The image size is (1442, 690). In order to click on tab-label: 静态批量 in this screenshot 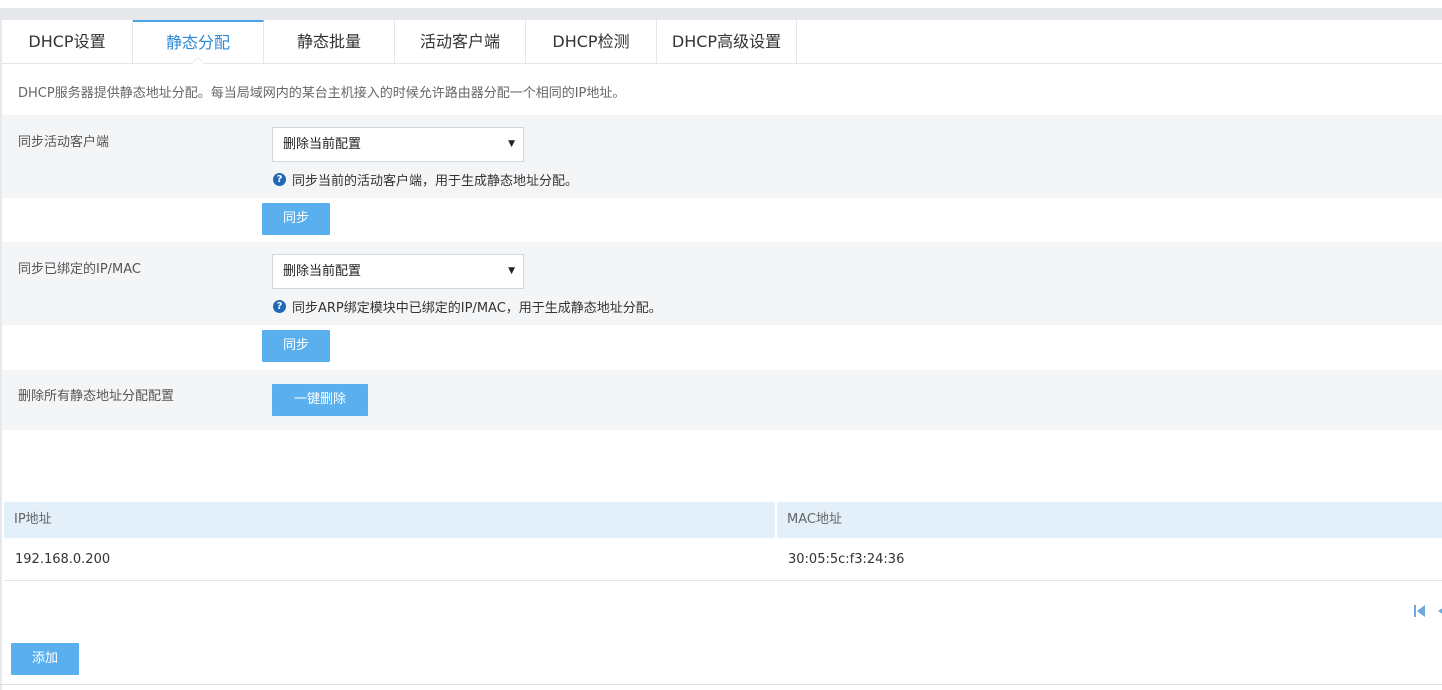, I will do `click(328, 41)`.